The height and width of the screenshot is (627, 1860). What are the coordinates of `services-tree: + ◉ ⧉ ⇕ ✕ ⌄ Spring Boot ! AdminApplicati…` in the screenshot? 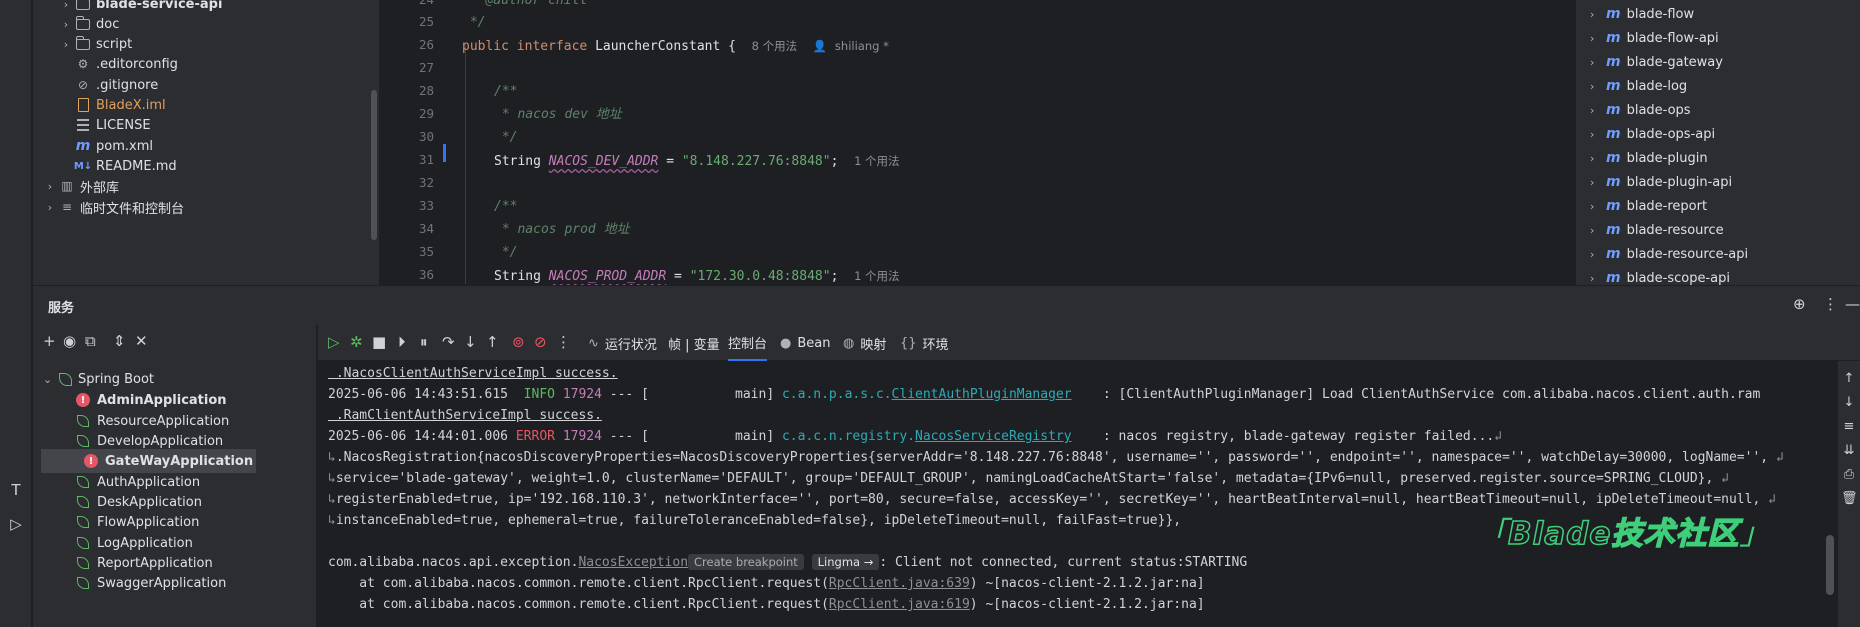 It's located at (175, 476).